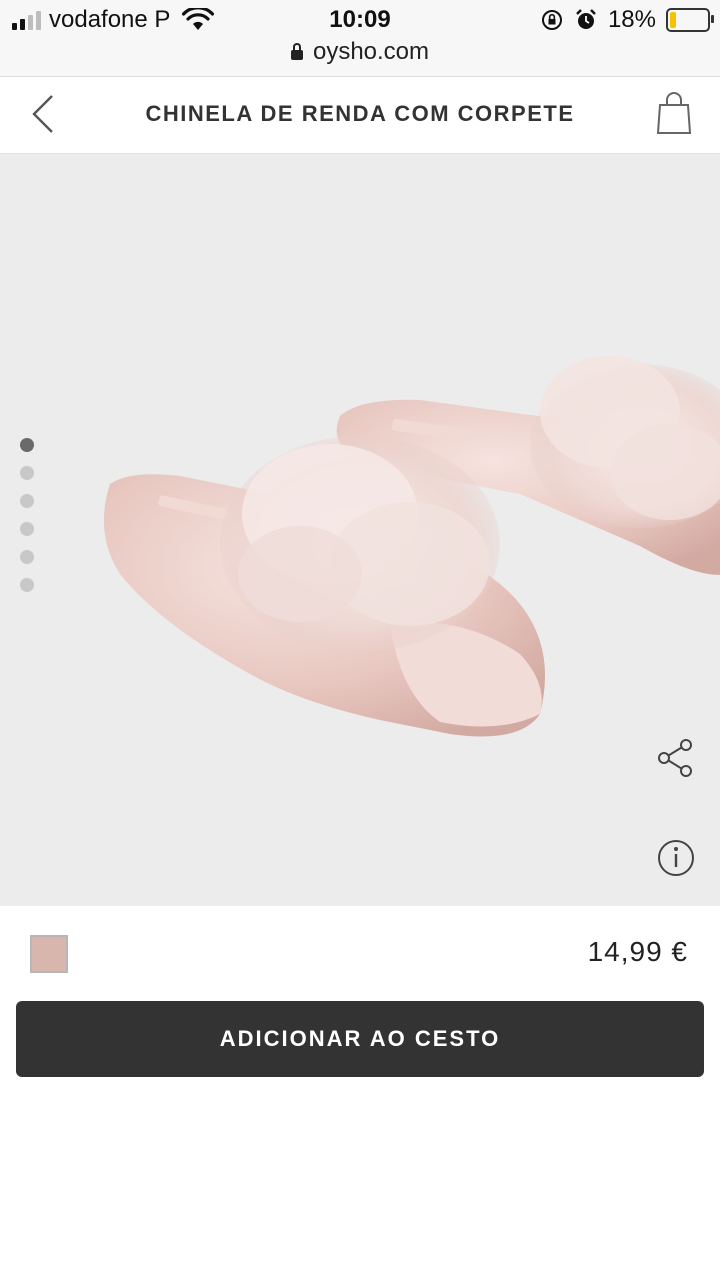 Image resolution: width=720 pixels, height=1280 pixels. I want to click on lock-icon, so click(296, 51).